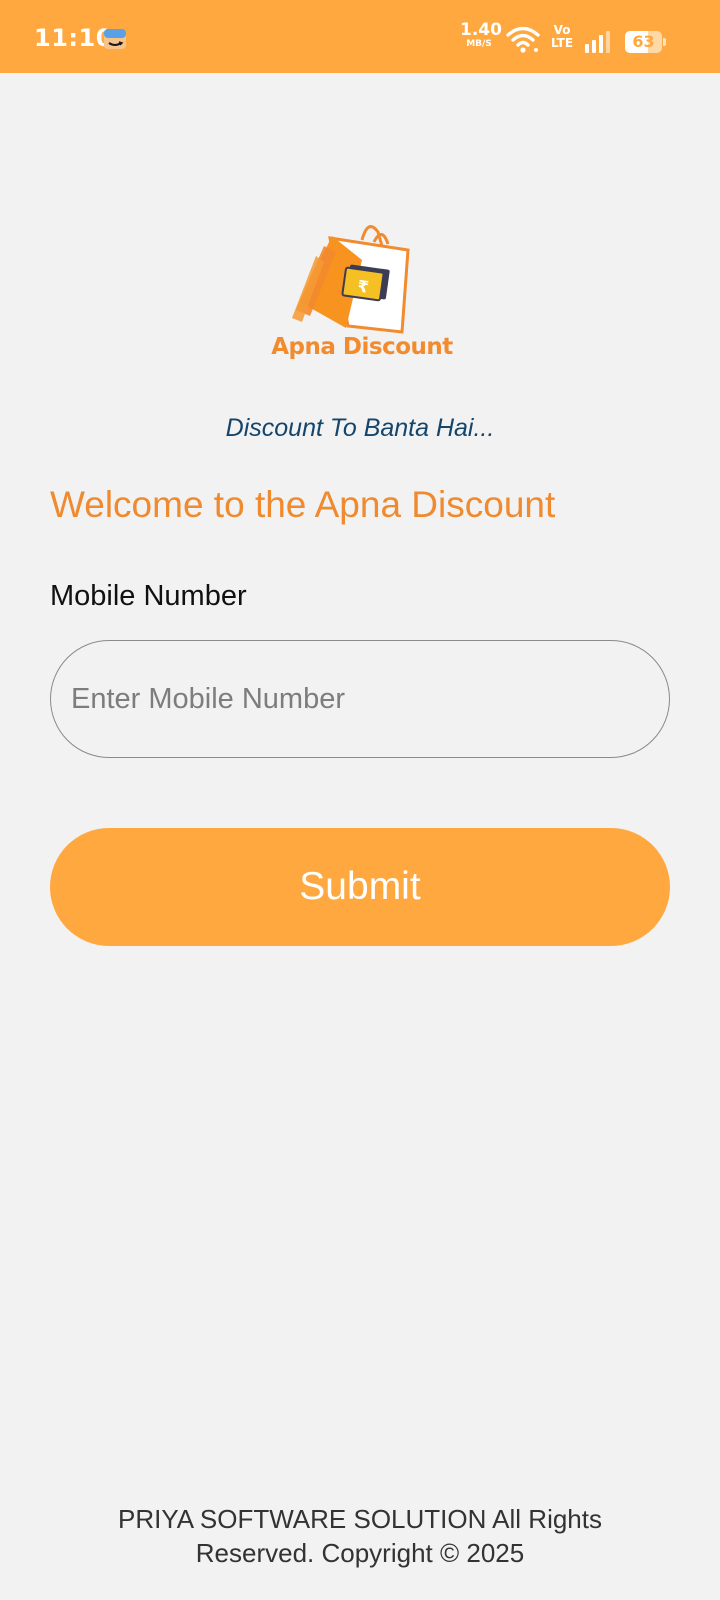 This screenshot has width=720, height=1600. Describe the element at coordinates (597, 42) in the screenshot. I see `signal-icon` at that location.